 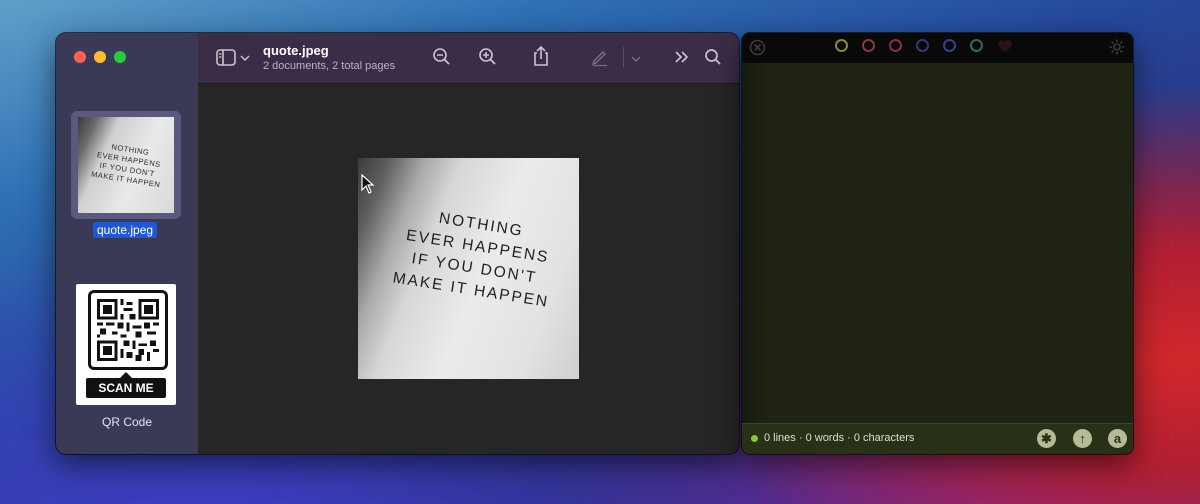 I want to click on thumbnail-label-quote: quote.jpeg, so click(x=125, y=230).